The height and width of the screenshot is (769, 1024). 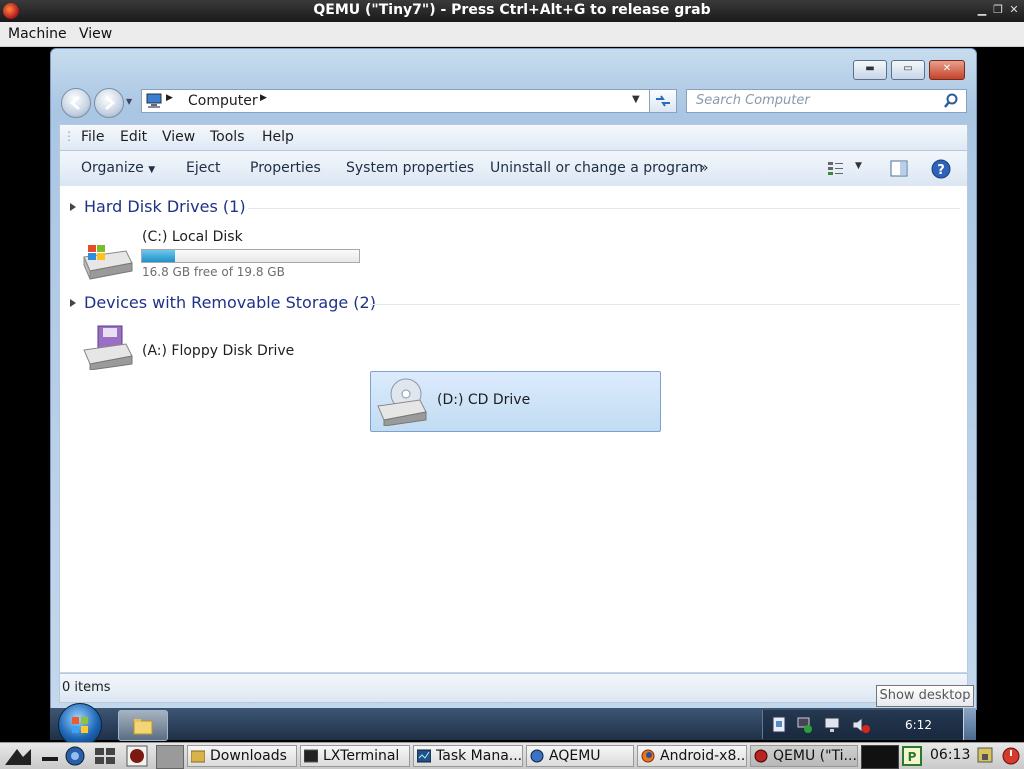 I want to click on system-properties-button: System properties, so click(x=410, y=168).